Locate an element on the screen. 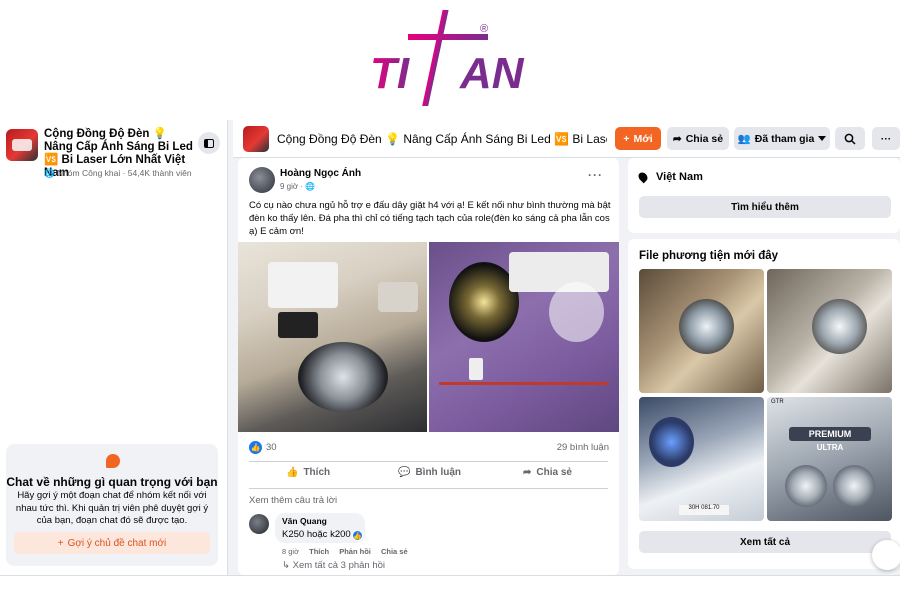 This screenshot has width=900, height=600. view-replies-link: ↳ Xem tất cả 3 phản hồi is located at coordinates (333, 565).